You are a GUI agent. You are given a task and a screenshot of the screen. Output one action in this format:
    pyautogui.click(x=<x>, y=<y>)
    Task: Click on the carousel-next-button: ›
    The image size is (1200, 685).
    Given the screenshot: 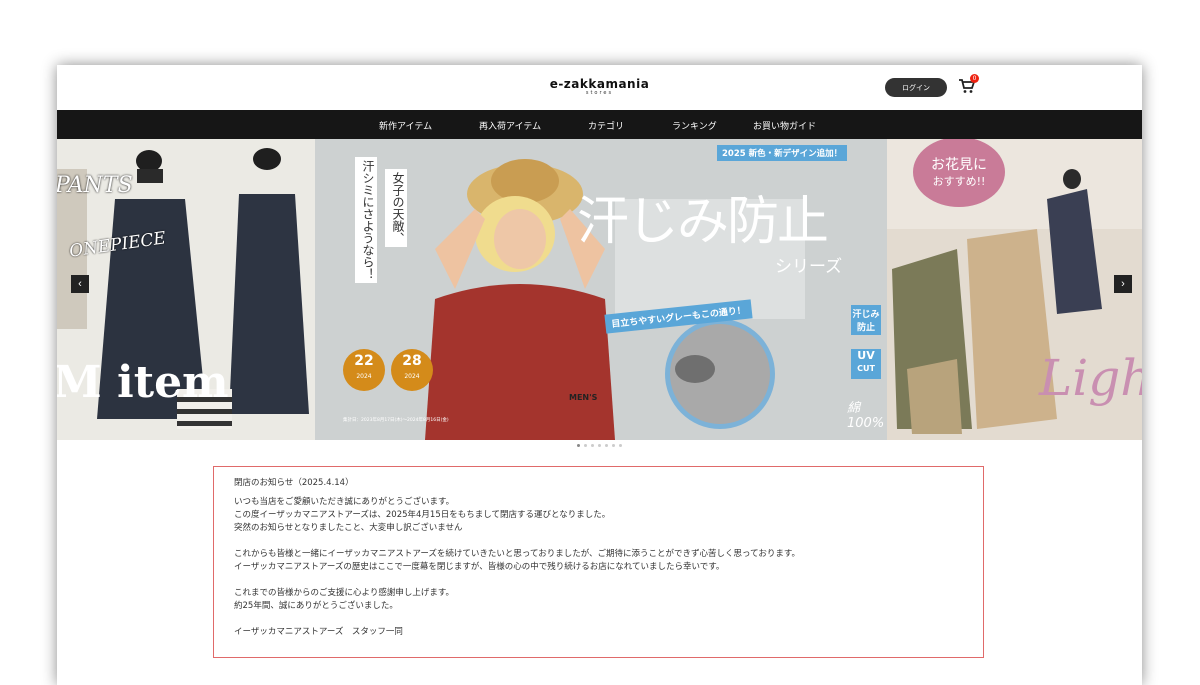 What is the action you would take?
    pyautogui.click(x=1123, y=284)
    